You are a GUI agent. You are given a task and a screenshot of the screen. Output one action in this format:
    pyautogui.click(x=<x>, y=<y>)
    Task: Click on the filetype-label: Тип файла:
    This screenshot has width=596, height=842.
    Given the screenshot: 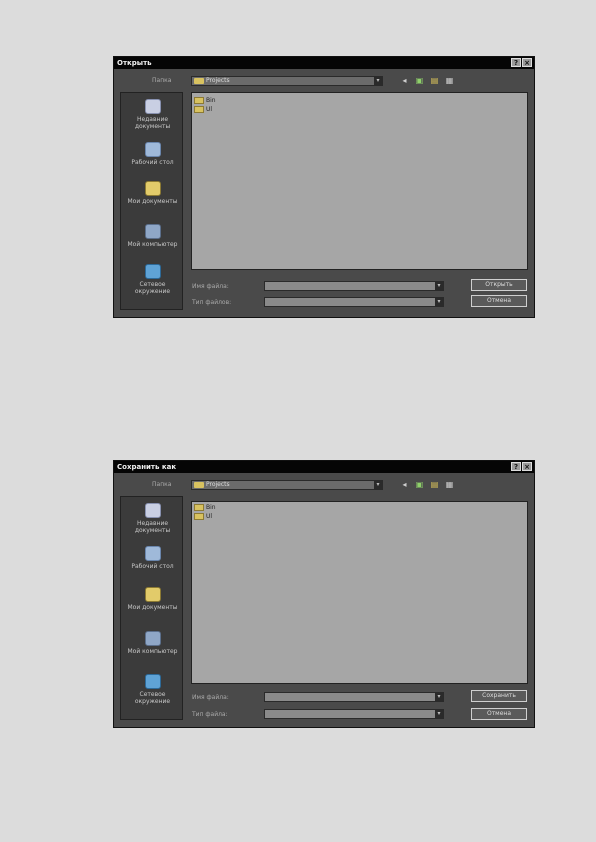 What is the action you would take?
    pyautogui.click(x=210, y=714)
    